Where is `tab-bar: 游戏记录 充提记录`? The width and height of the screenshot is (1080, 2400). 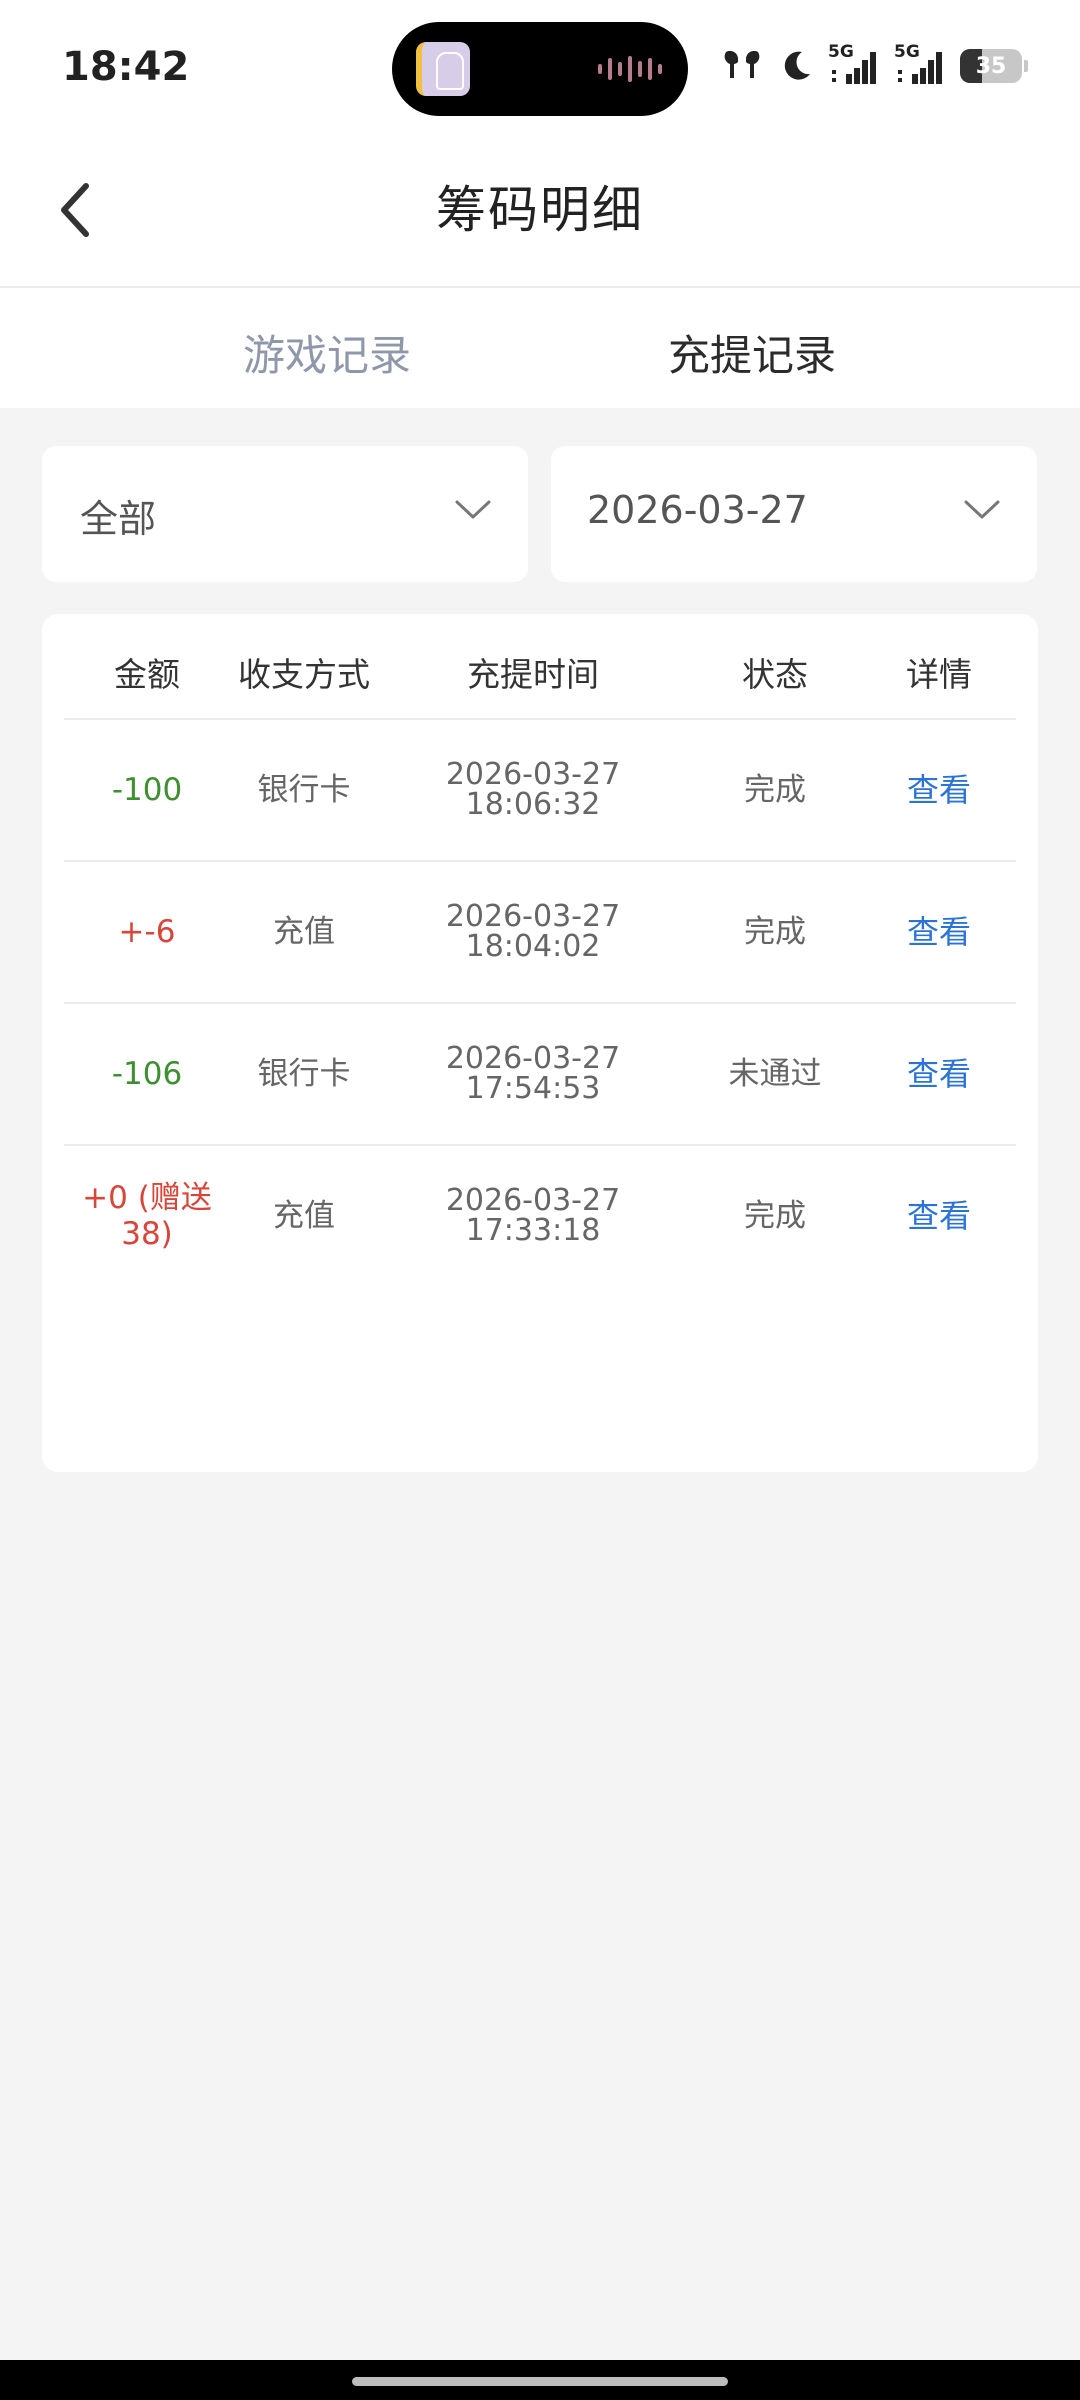
tab-bar: 游戏记录 充提记录 is located at coordinates (540, 348).